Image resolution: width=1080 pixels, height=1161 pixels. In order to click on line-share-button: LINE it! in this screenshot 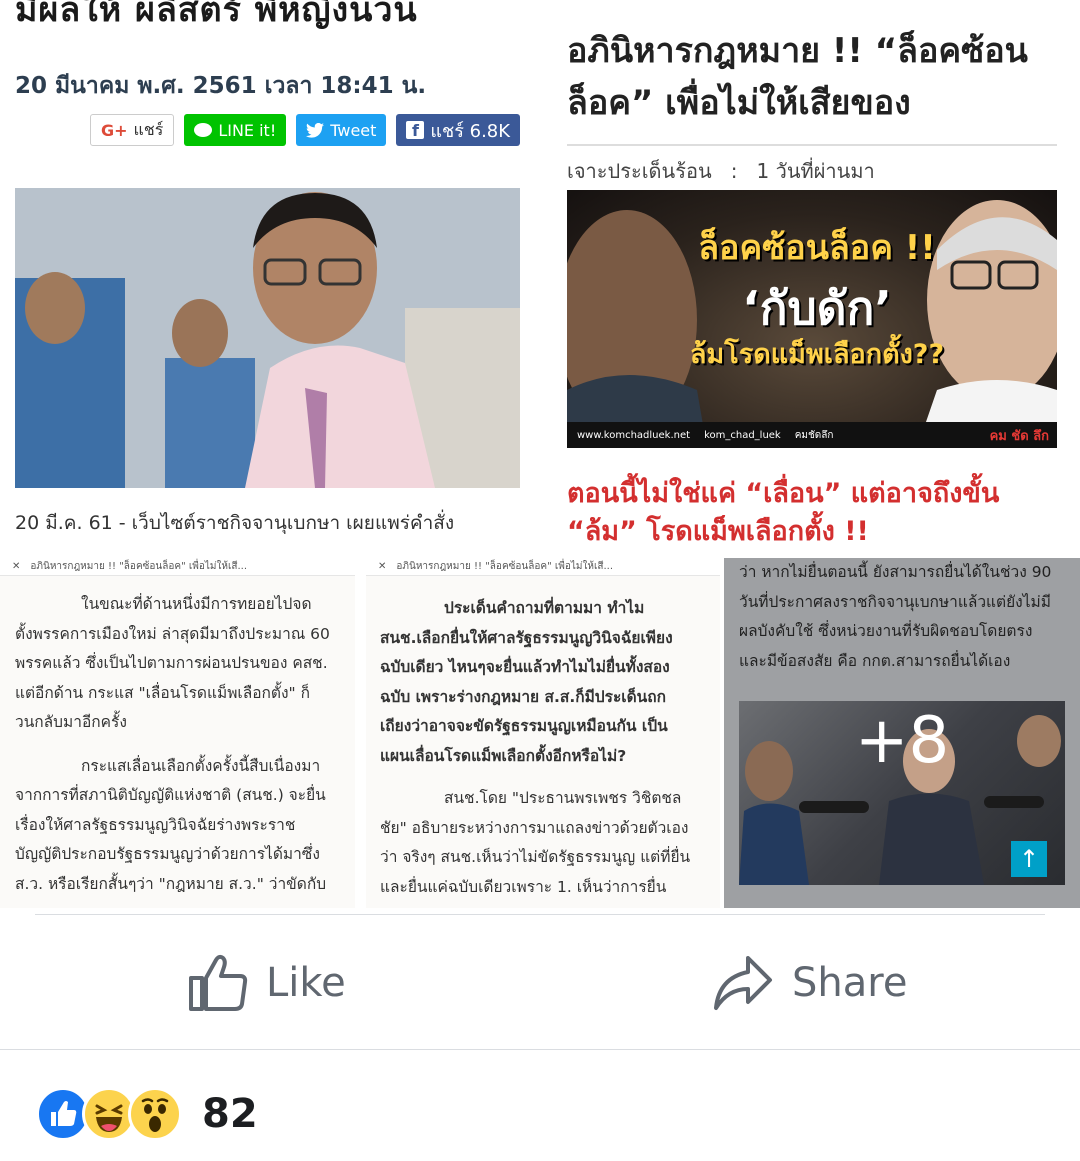, I will do `click(235, 130)`.